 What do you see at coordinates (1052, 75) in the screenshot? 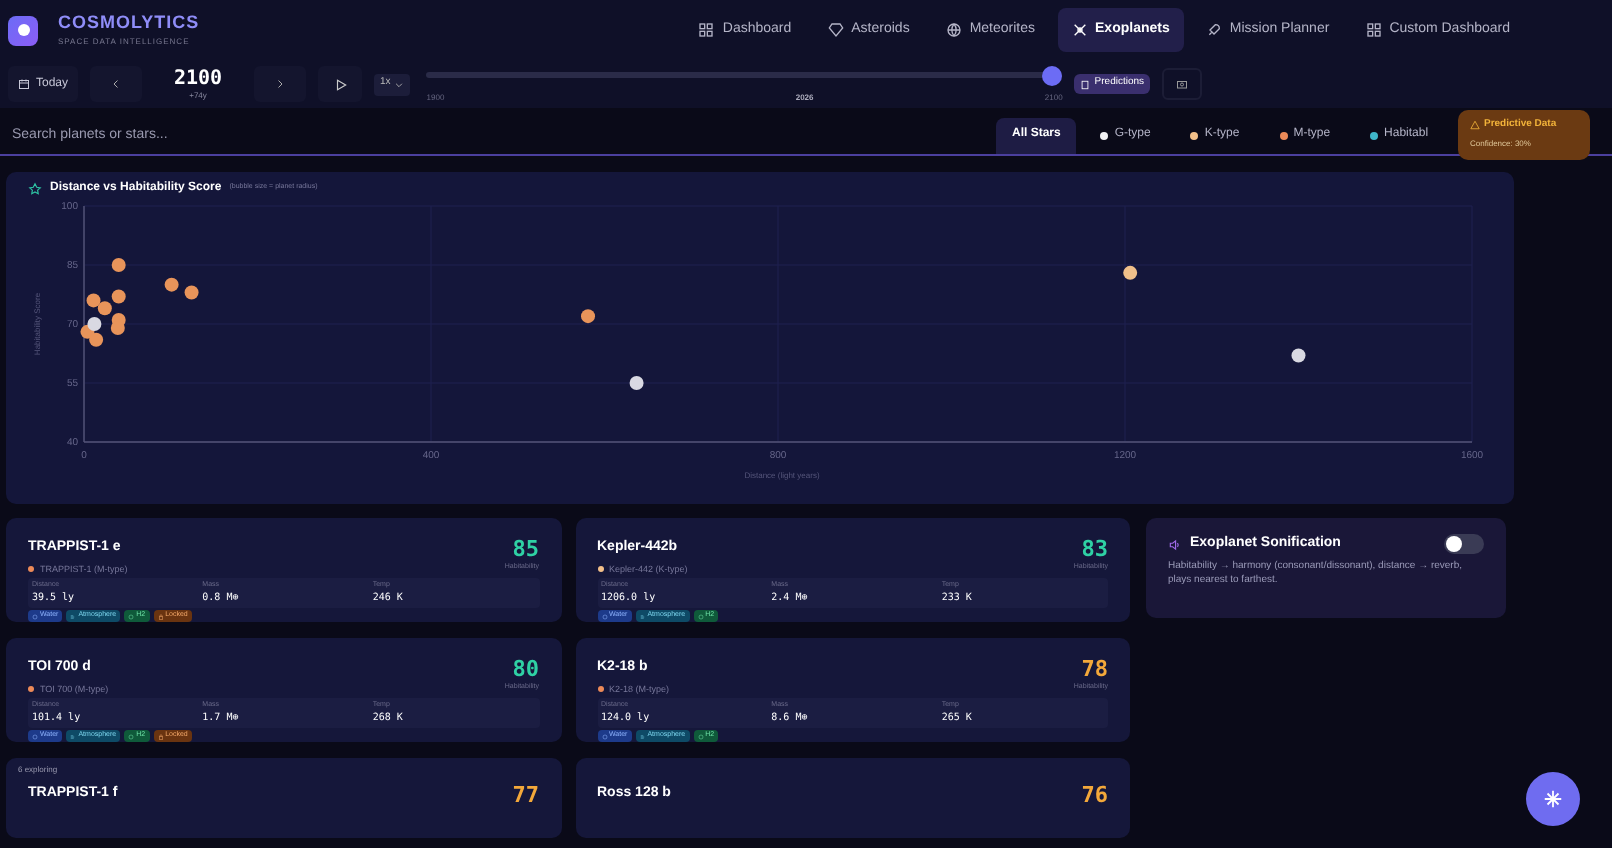
I see `timeline-thumb` at bounding box center [1052, 75].